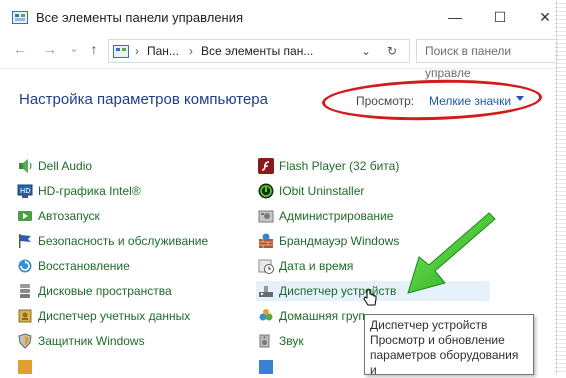 The height and width of the screenshot is (378, 566). I want to click on tooltip-text: параметров оборудования и, so click(444, 362).